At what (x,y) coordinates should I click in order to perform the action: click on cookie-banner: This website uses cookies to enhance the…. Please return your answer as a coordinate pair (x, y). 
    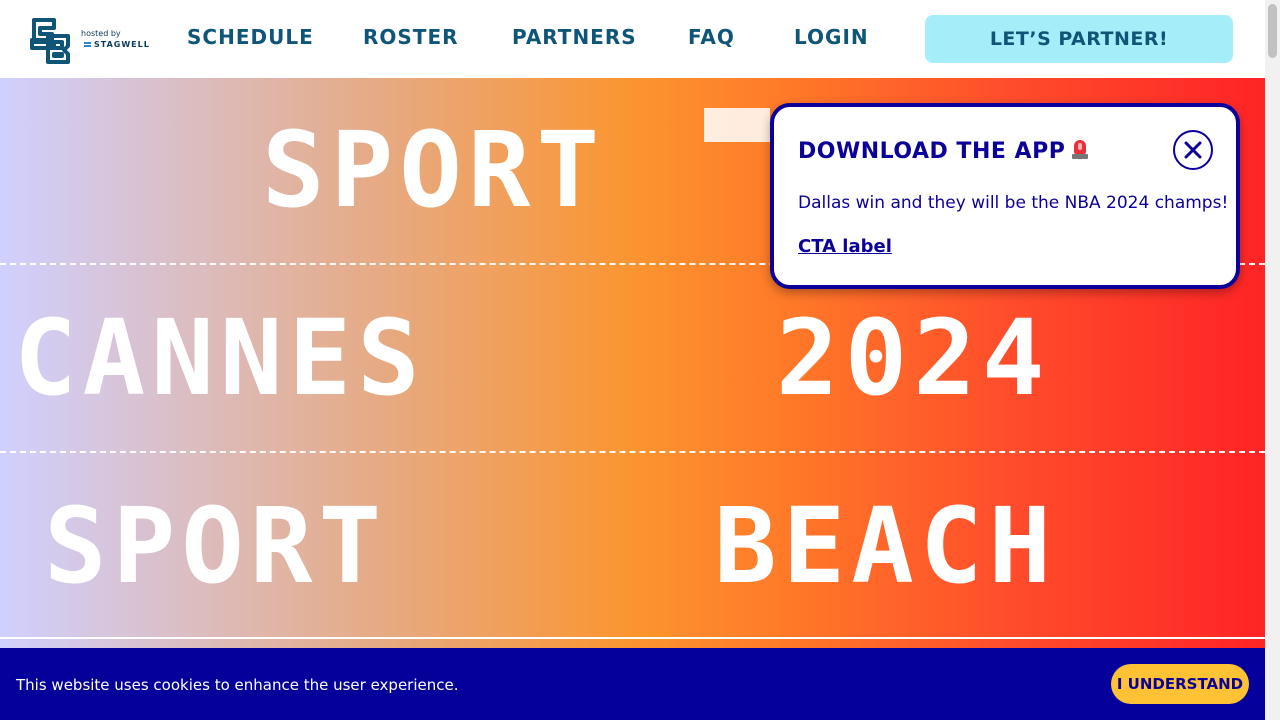
    Looking at the image, I should click on (632, 684).